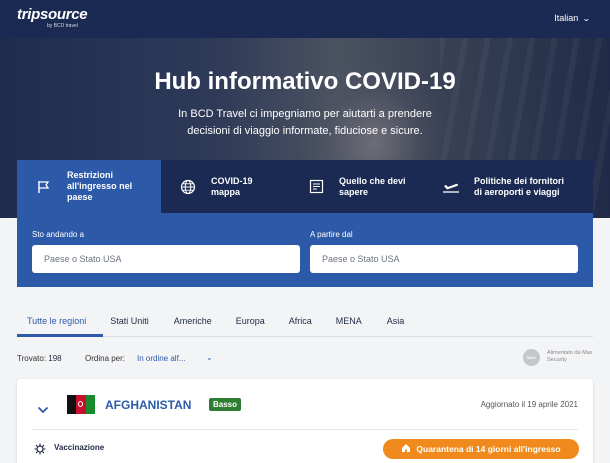 Image resolution: width=610 pixels, height=463 pixels. Describe the element at coordinates (232, 186) in the screenshot. I see `tab-label: COVID-19 mappa` at that location.